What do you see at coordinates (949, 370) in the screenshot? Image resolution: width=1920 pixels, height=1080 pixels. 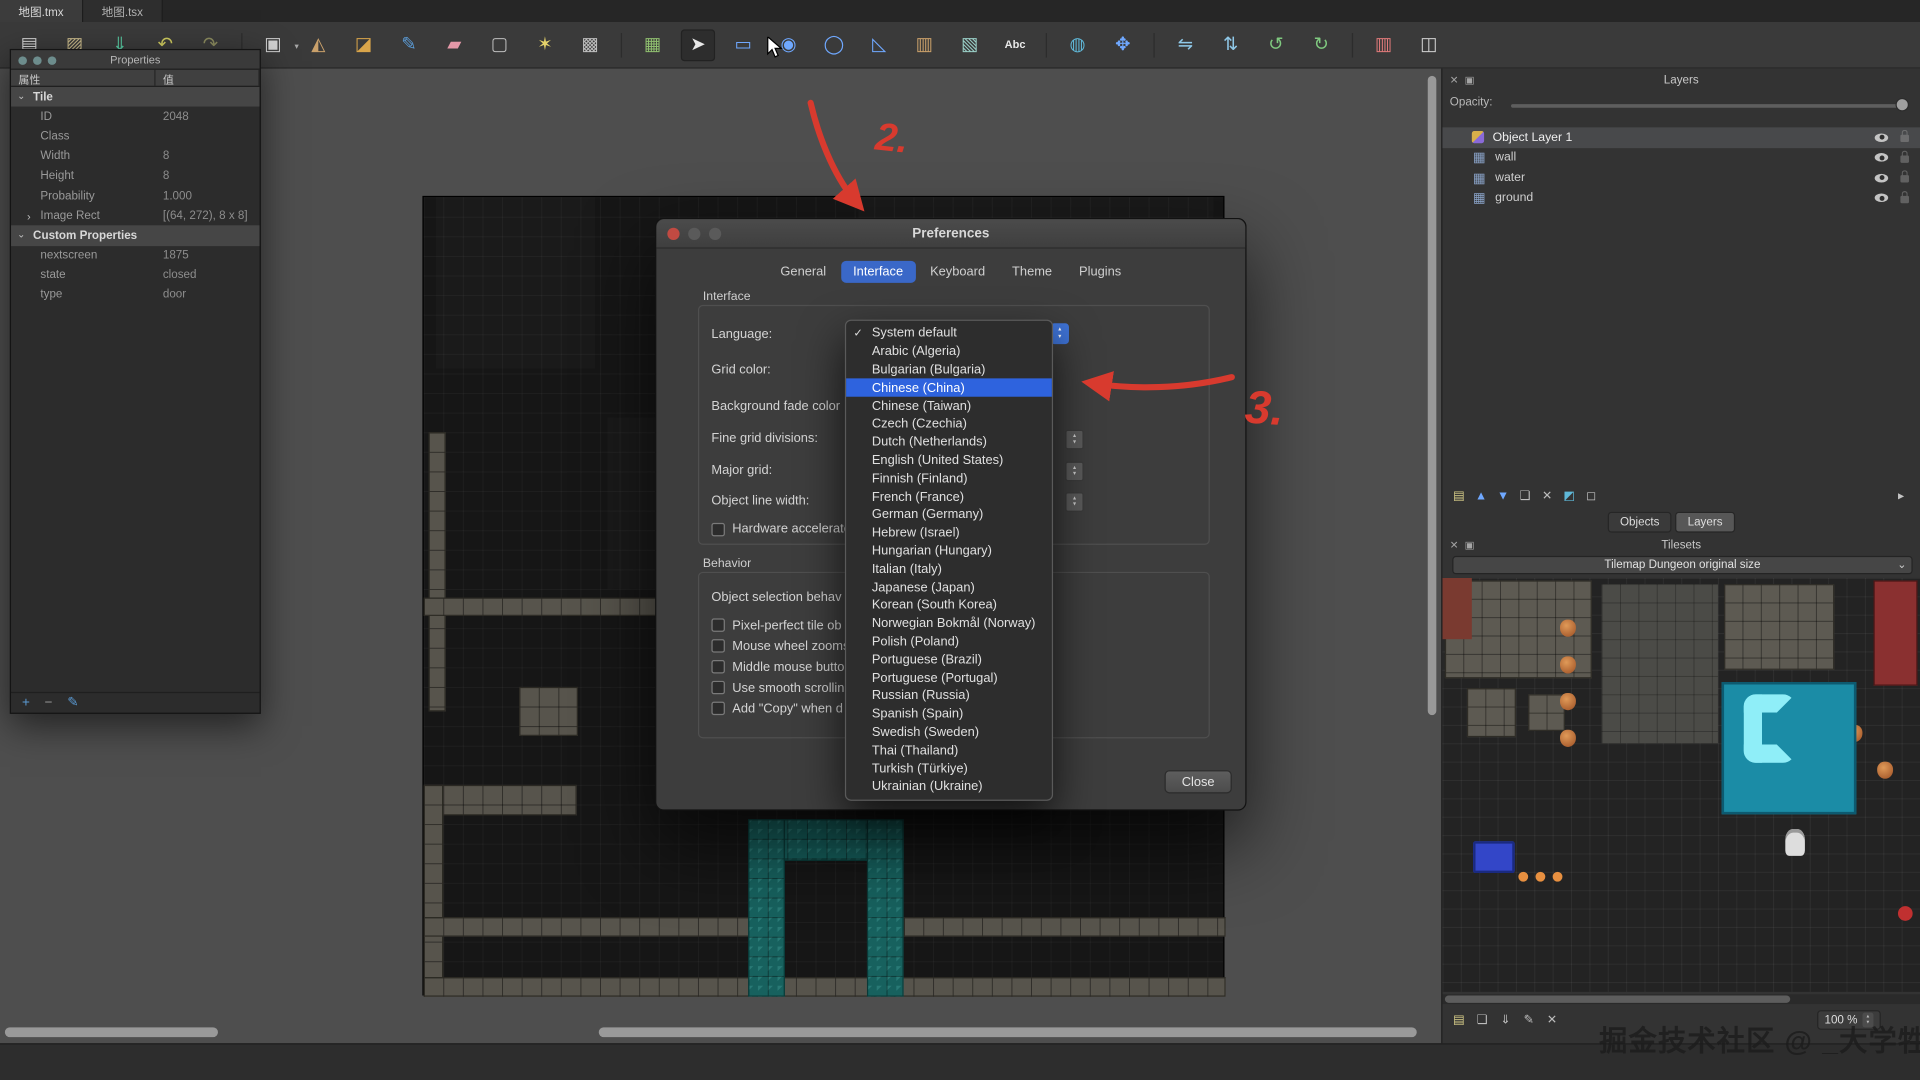 I see `language-menu-item: ✓ Bulgarian (Bulgaria)` at bounding box center [949, 370].